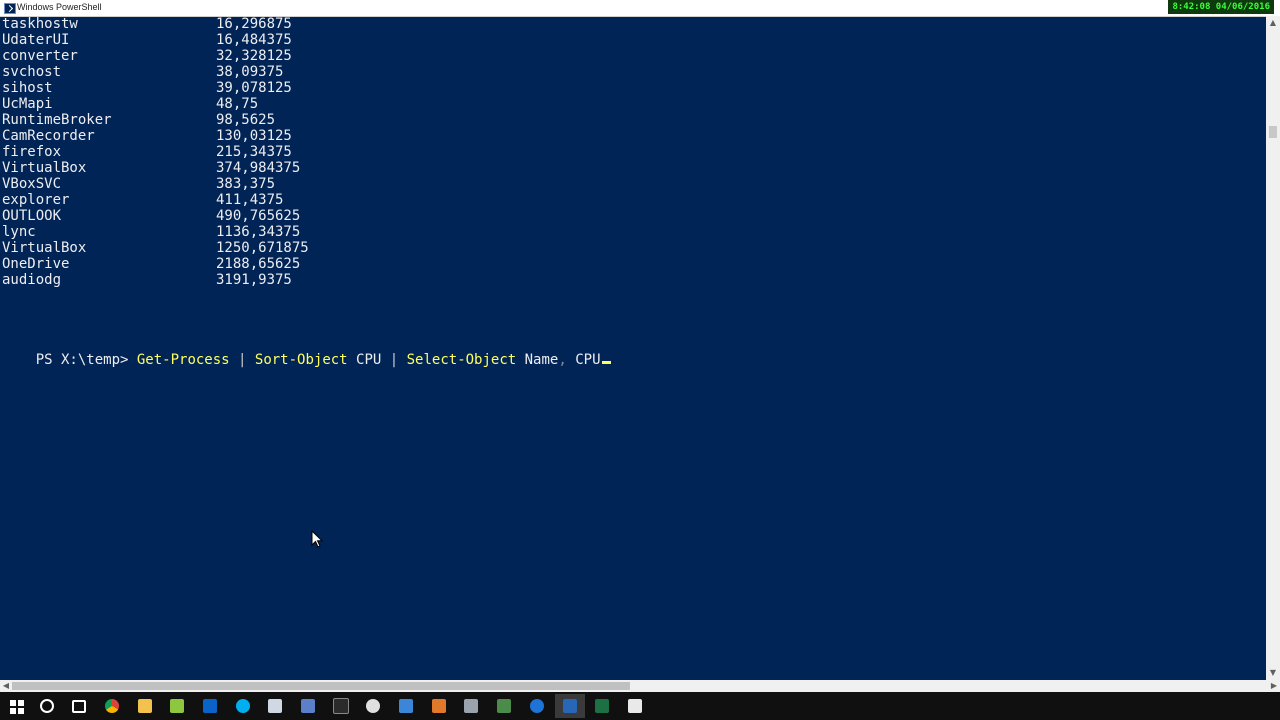 Image resolution: width=1280 pixels, height=720 pixels. I want to click on process-row: svchost 38,09375, so click(142, 72).